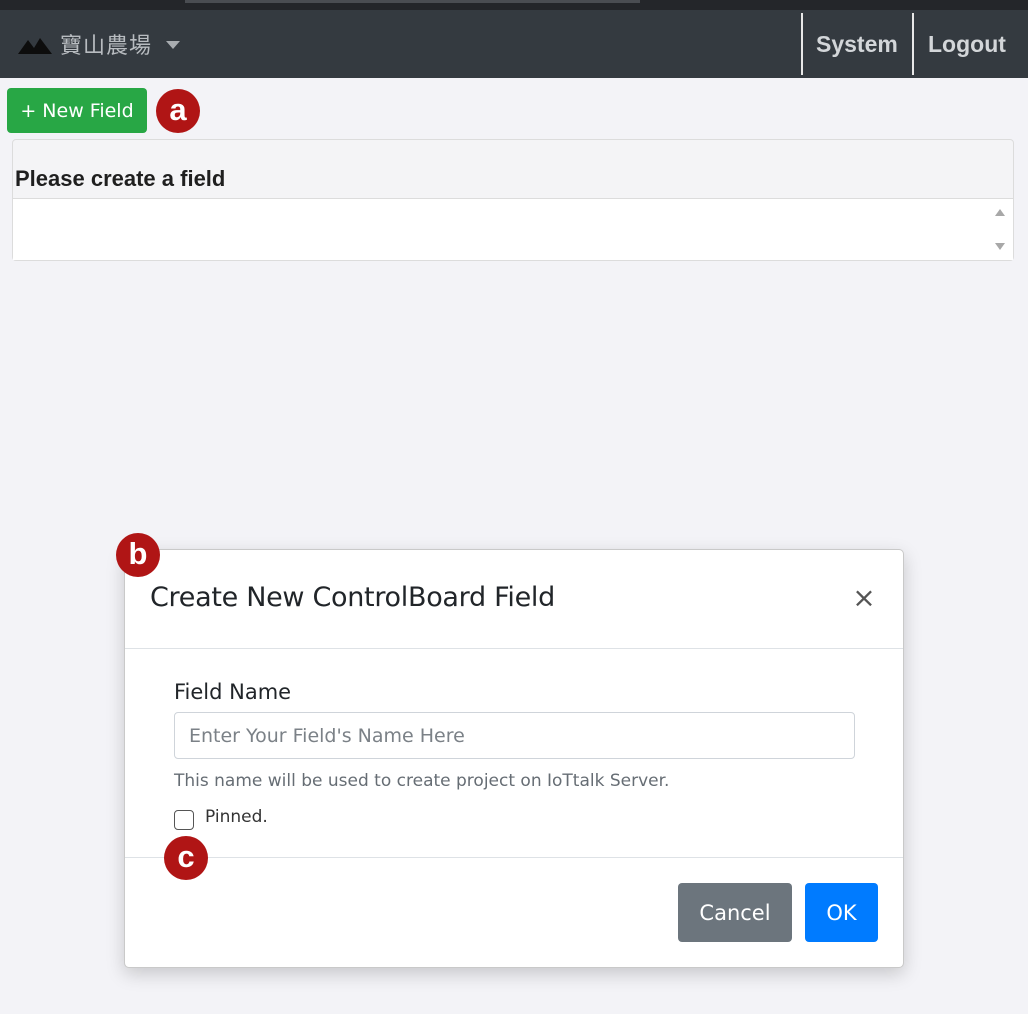 The image size is (1028, 1014). What do you see at coordinates (514, 648) in the screenshot?
I see `modal-header-divider` at bounding box center [514, 648].